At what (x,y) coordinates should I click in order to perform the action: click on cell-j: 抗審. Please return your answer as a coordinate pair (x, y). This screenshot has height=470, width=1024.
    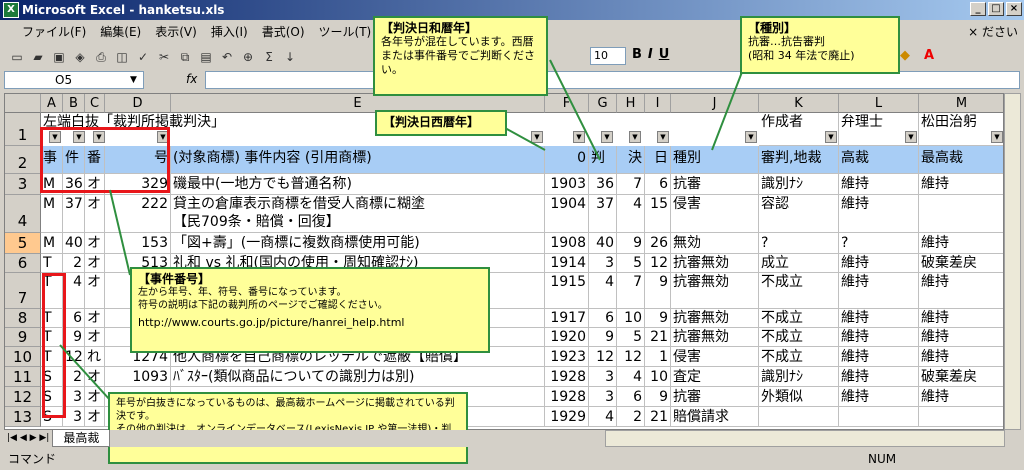
    Looking at the image, I should click on (715, 397).